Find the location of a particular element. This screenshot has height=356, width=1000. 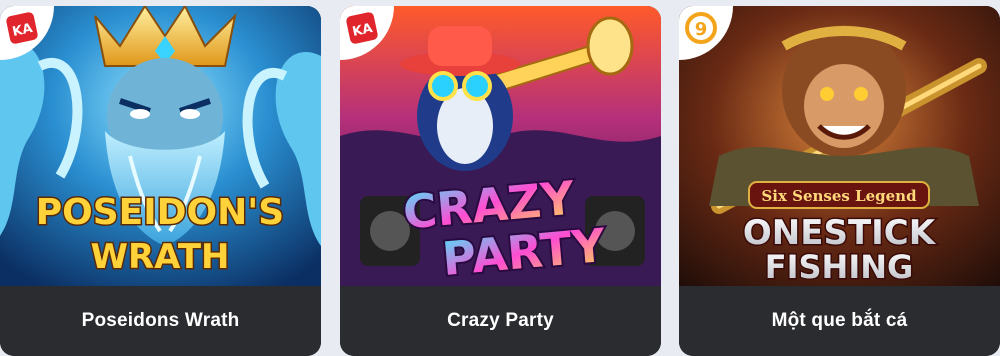

art-title-line1: ONESTICK is located at coordinates (840, 233).